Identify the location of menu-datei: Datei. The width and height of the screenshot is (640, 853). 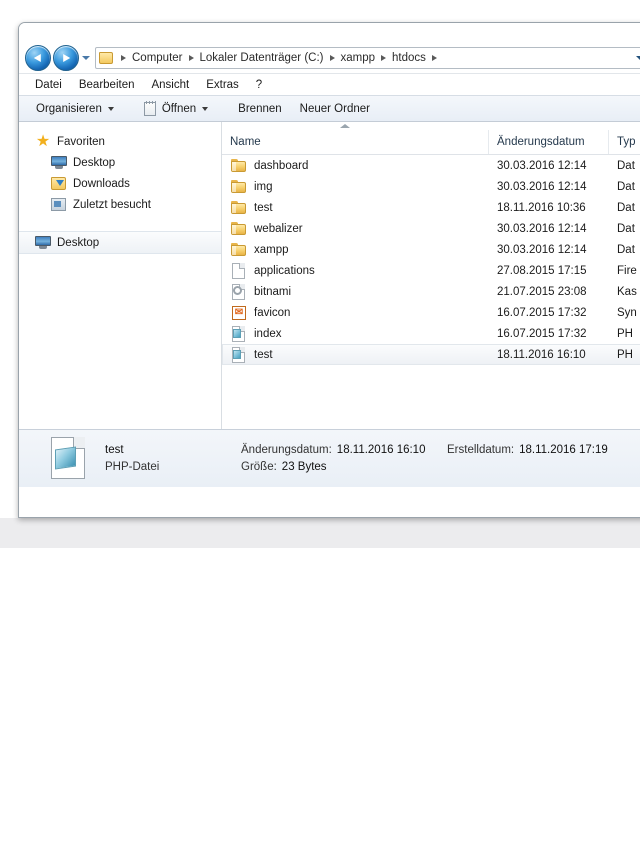
(49, 85).